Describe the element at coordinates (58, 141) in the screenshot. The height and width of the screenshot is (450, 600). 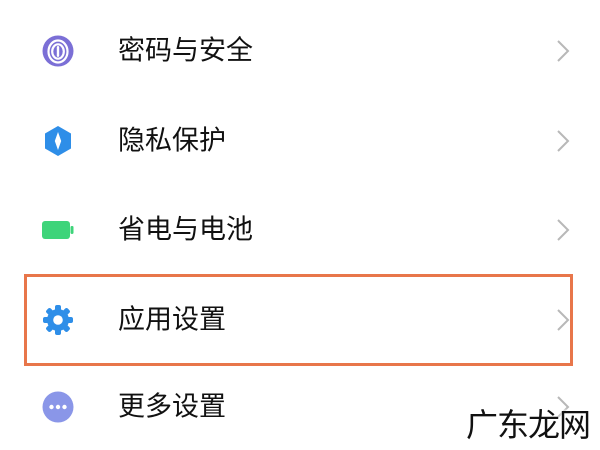
I see `privacy-shield-icon` at that location.